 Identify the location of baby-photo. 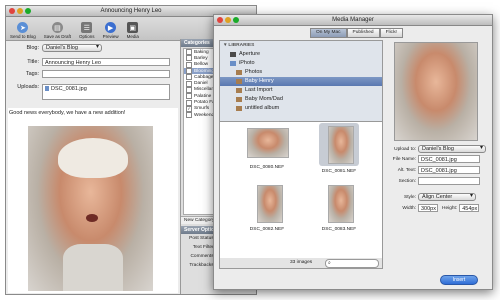
(90, 208).